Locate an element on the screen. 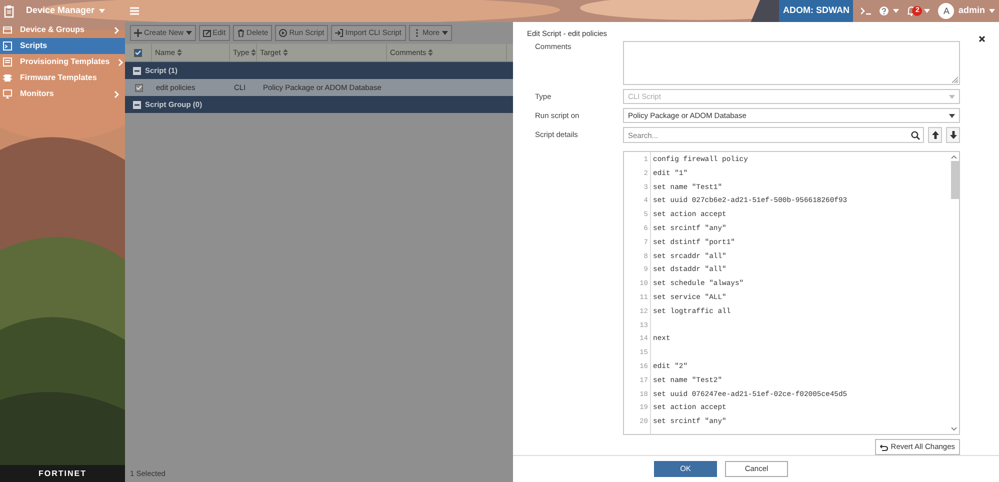 This screenshot has width=999, height=482. trash-icon is located at coordinates (240, 33).